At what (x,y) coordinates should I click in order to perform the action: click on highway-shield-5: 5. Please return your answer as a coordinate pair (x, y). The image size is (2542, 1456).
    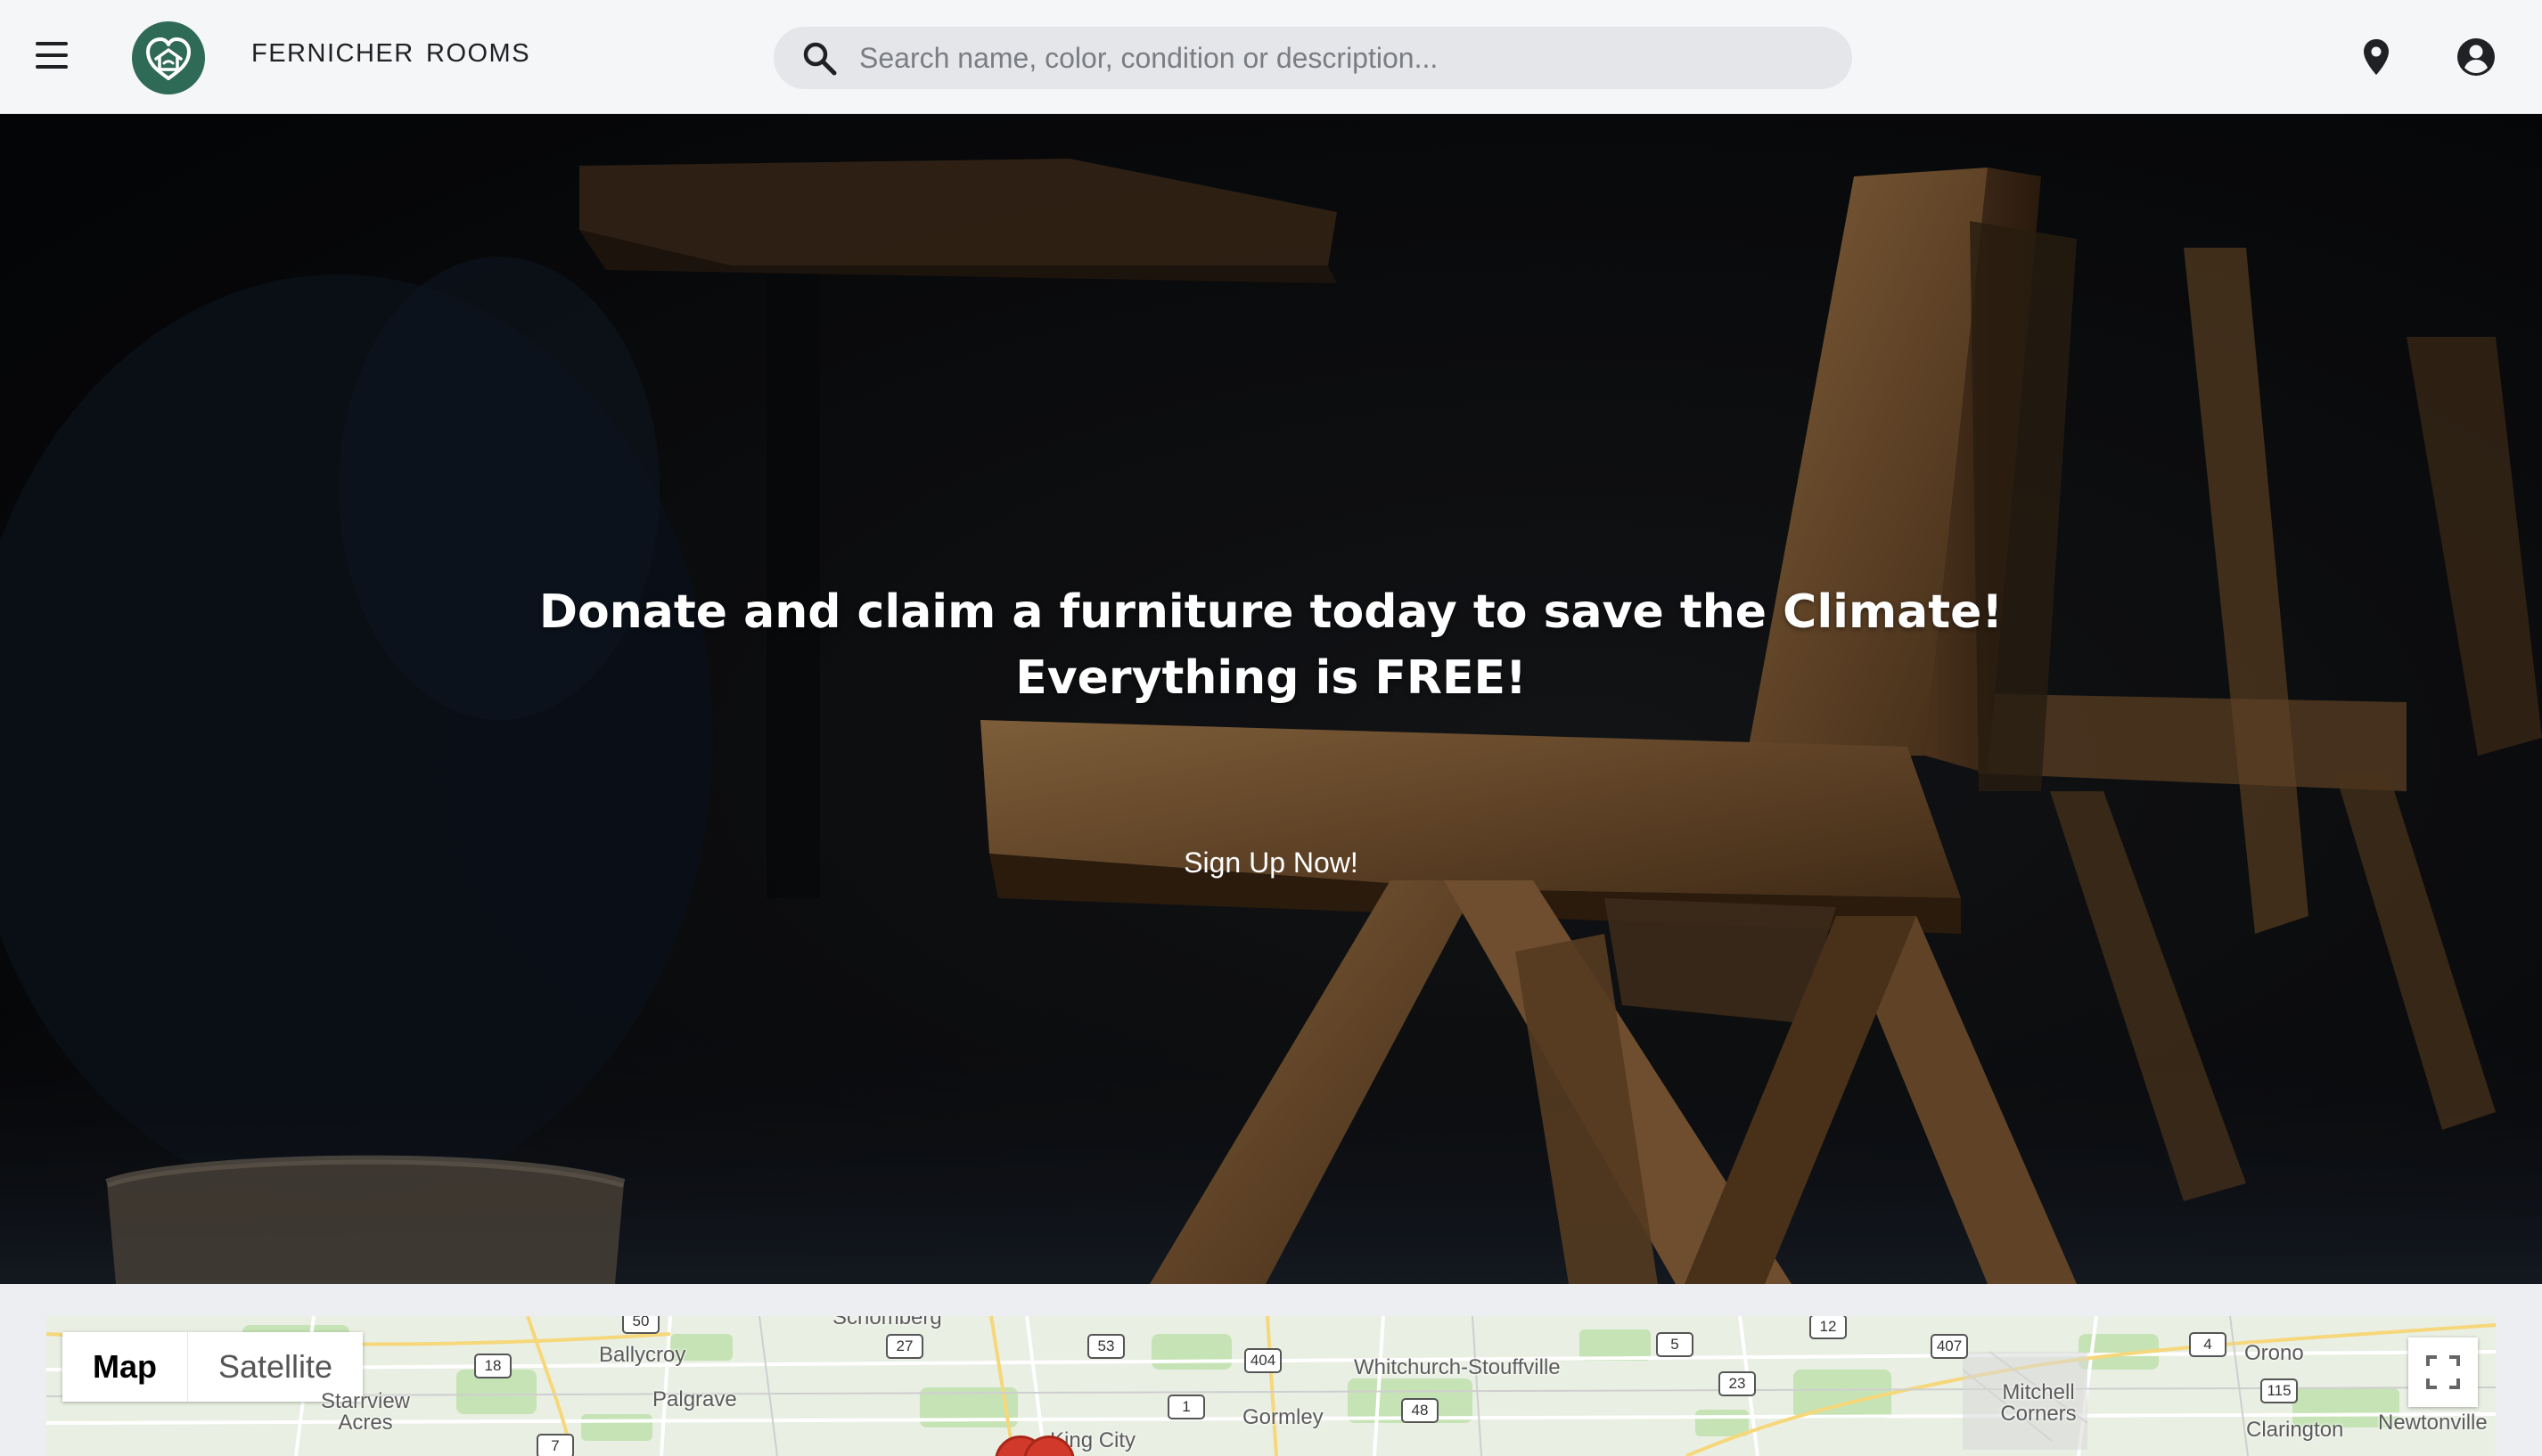
    Looking at the image, I should click on (1675, 1345).